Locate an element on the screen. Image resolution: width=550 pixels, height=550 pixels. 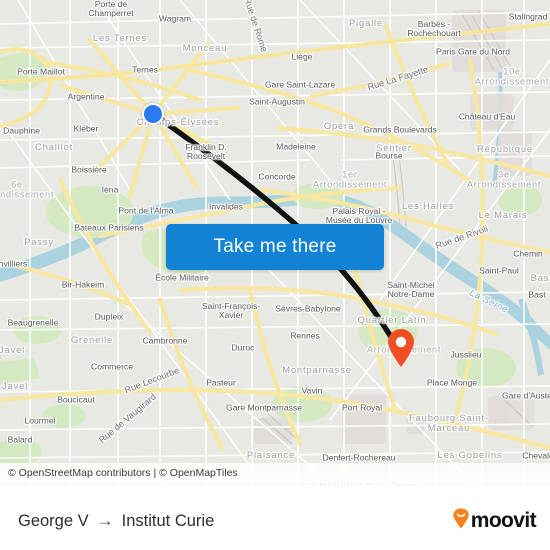
route-origin-label: George V is located at coordinates (53, 520).